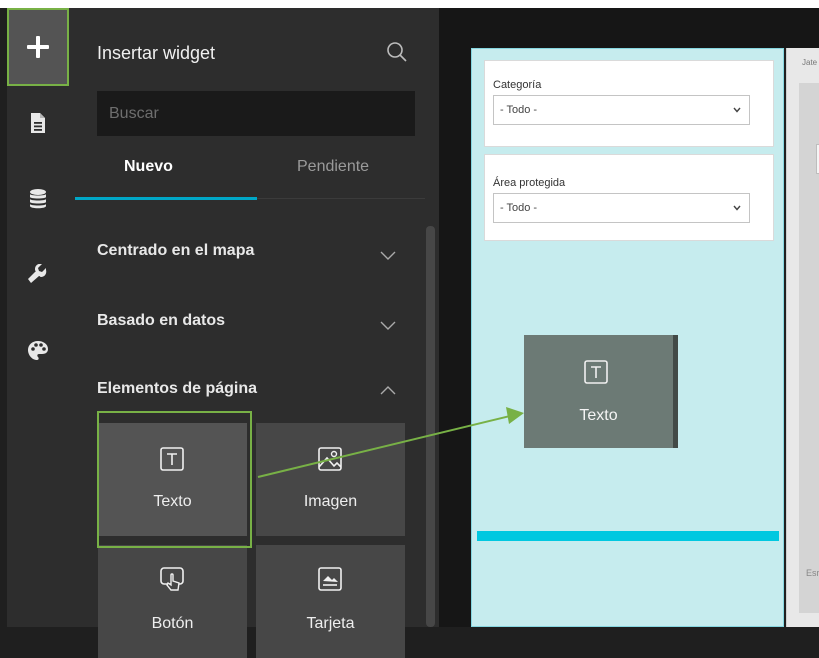  Describe the element at coordinates (601, 391) in the screenshot. I see `dropped-text-widget: Texto` at that location.